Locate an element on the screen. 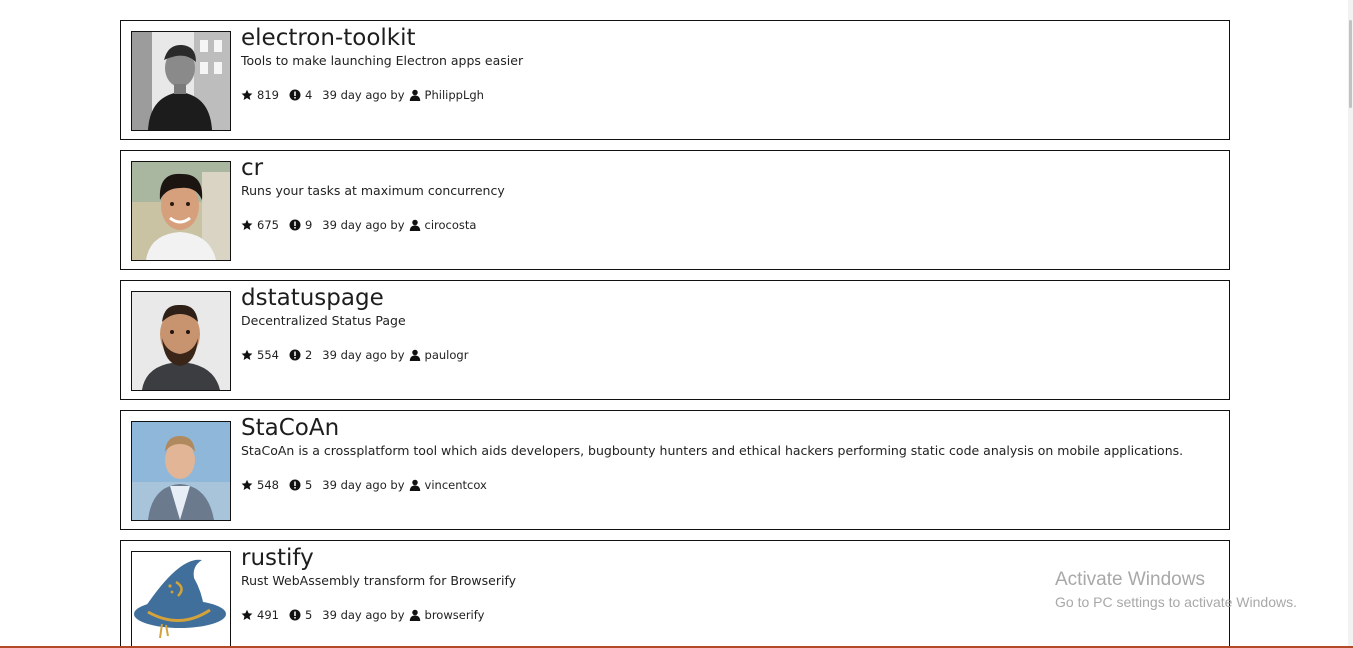 This screenshot has height=648, width=1353. author-link: vincentcox is located at coordinates (456, 485).